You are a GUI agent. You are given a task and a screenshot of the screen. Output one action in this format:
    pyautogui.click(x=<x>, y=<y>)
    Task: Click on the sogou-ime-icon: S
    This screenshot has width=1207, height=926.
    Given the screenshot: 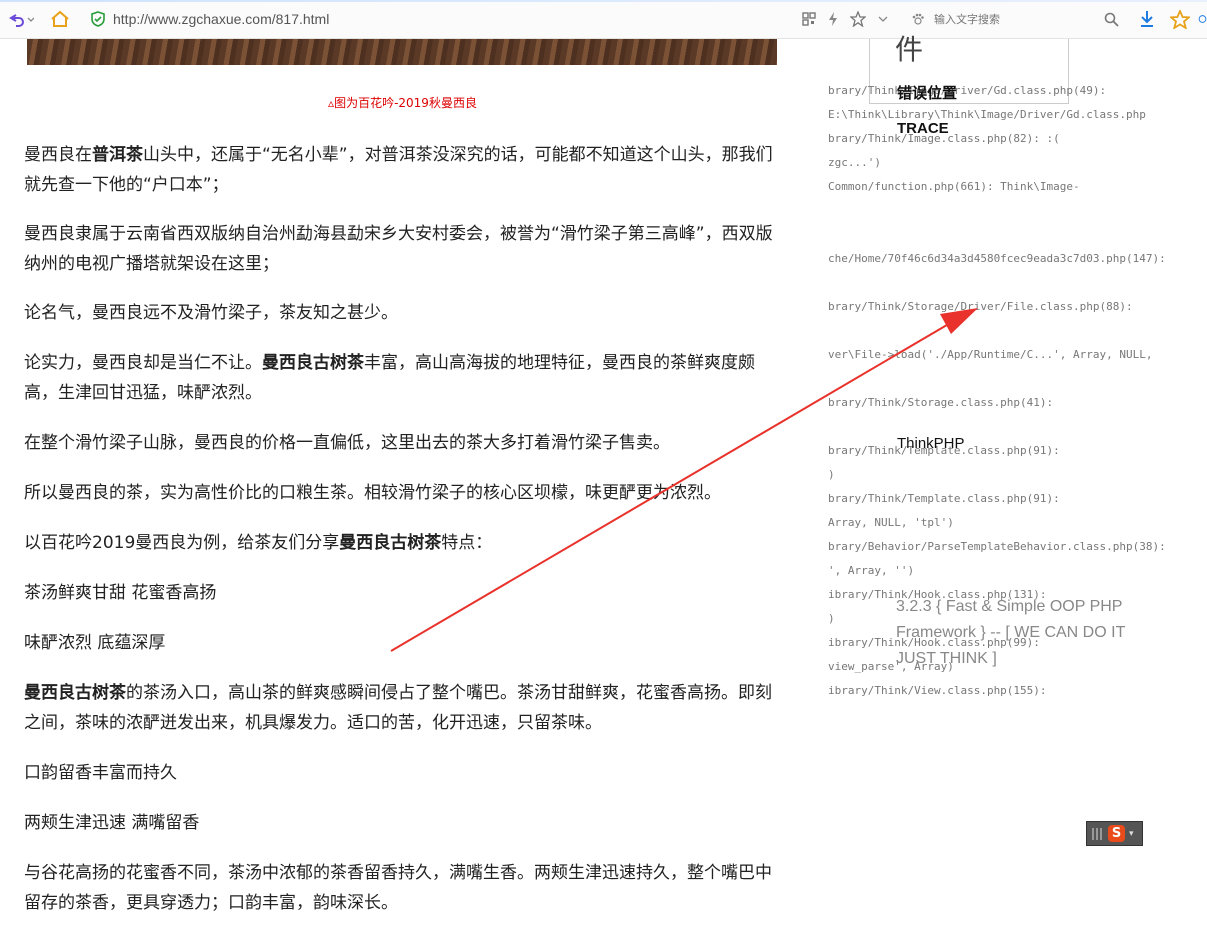 What is the action you would take?
    pyautogui.click(x=1116, y=833)
    